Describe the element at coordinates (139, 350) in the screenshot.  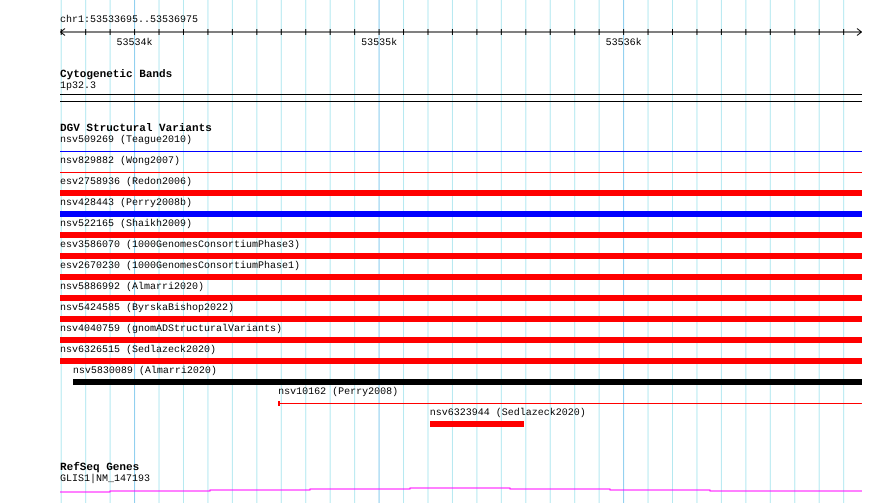
I see `variant-label: nsv6326515 (Sedlazeck2020)` at that location.